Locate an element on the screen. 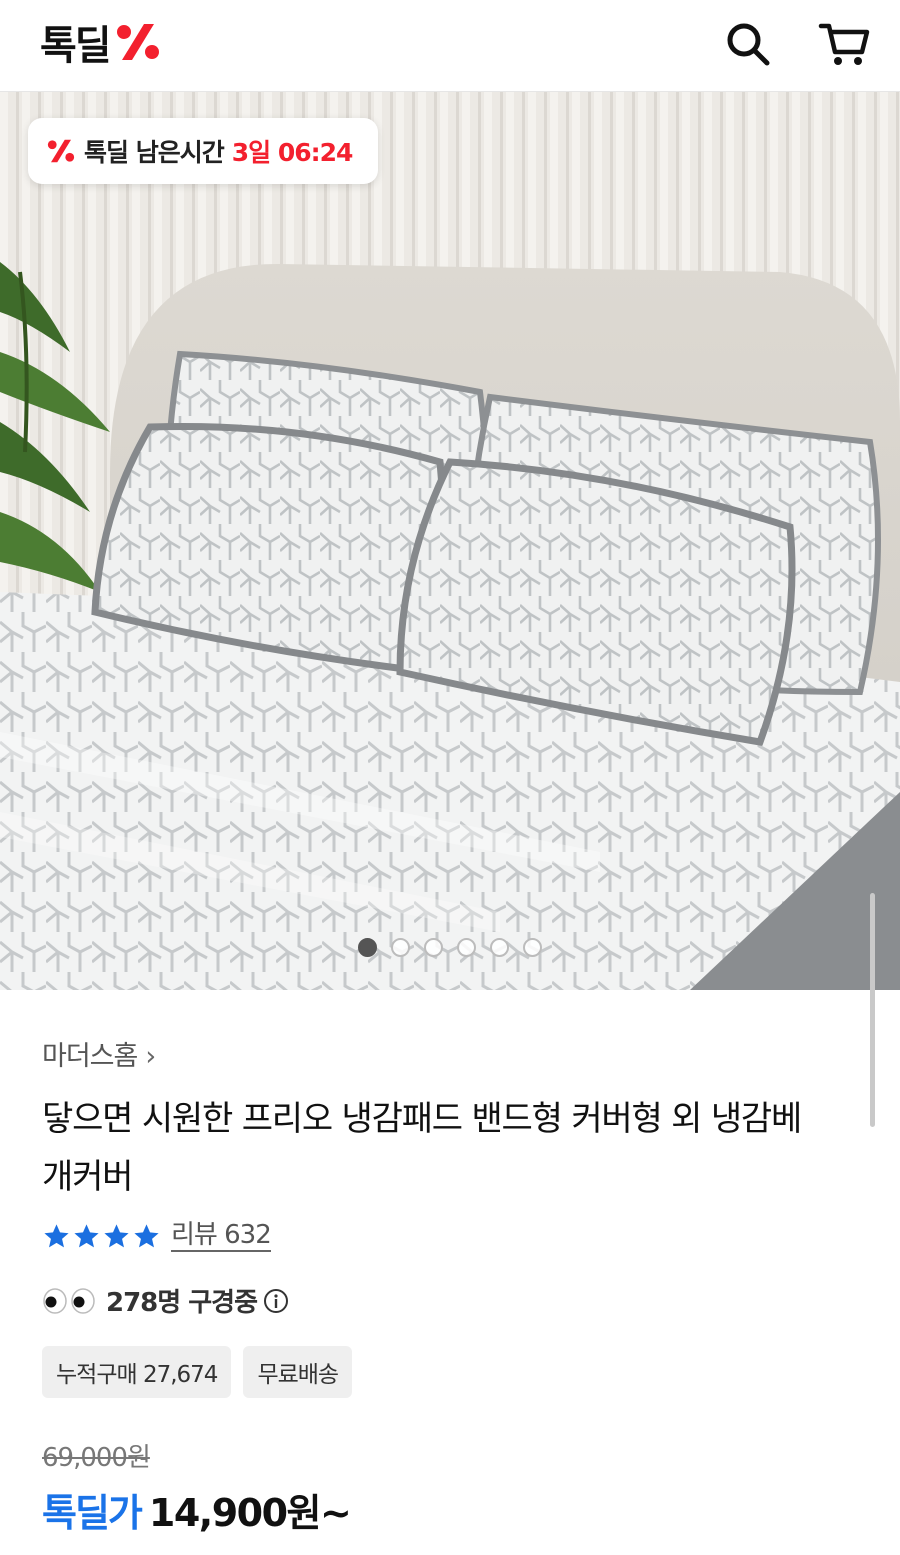 The image size is (900, 1555). product-chips: 누적구매 27,674 무료배송 is located at coordinates (197, 1372).